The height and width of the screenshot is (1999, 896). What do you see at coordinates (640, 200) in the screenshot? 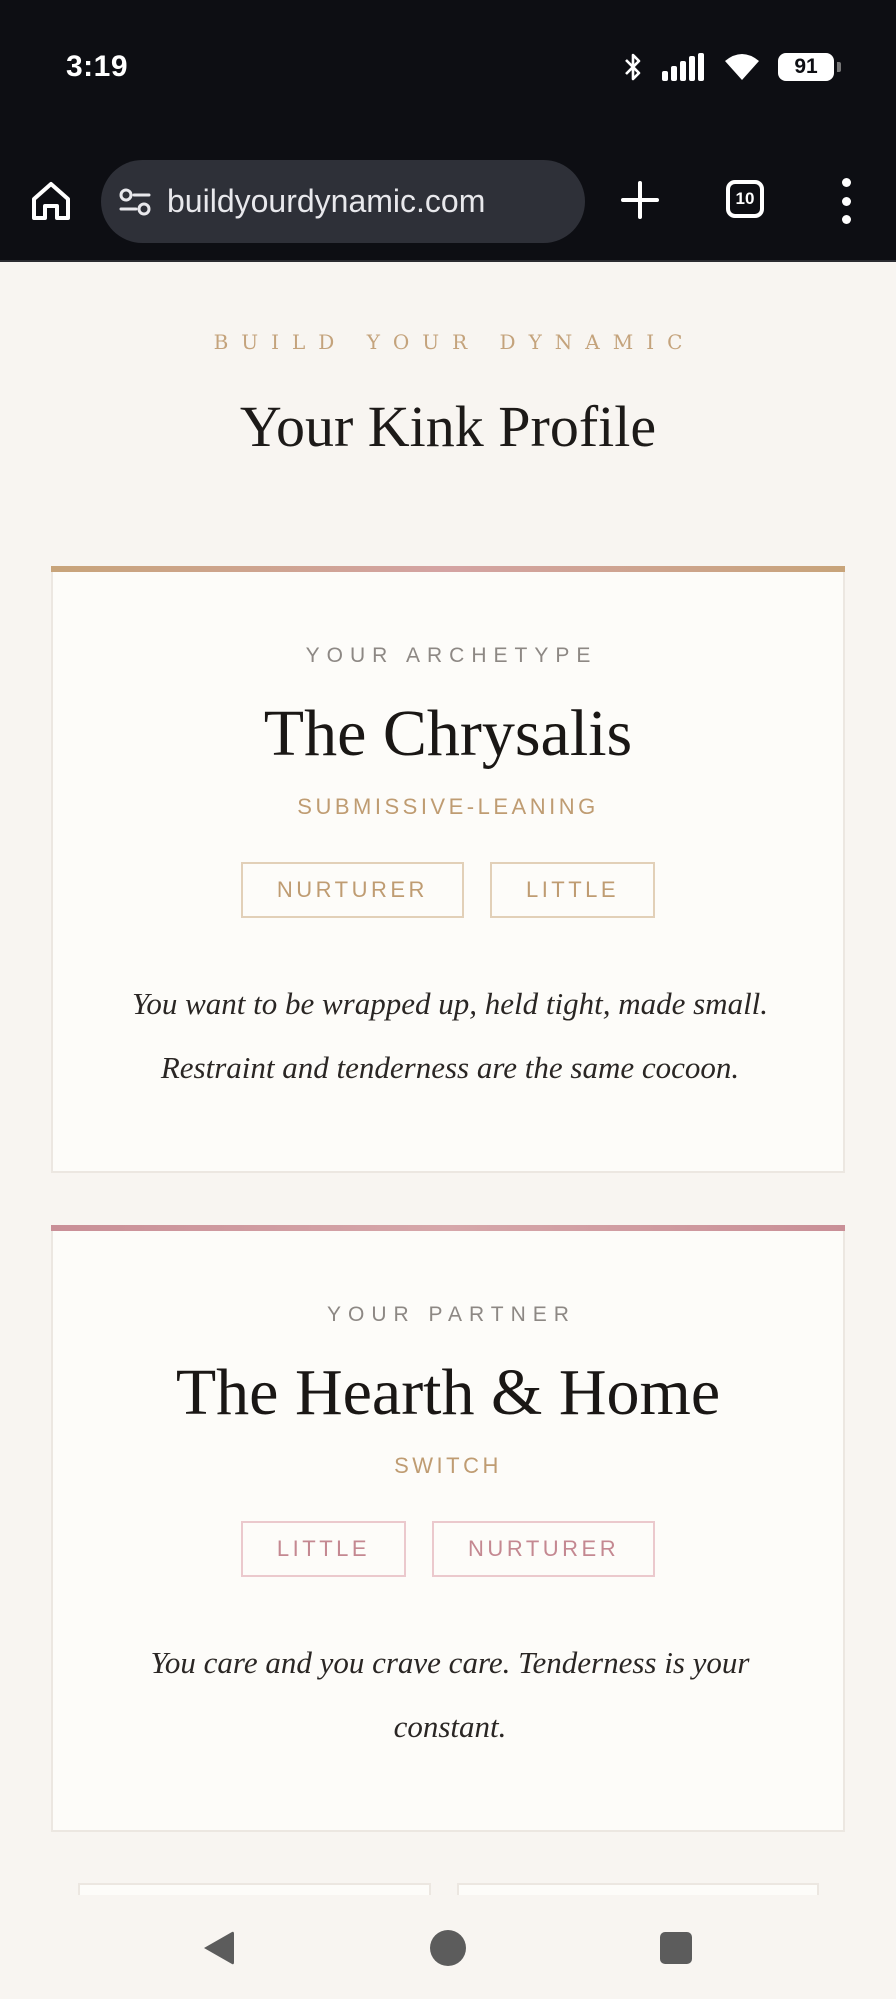
I see `new-tab-icon` at bounding box center [640, 200].